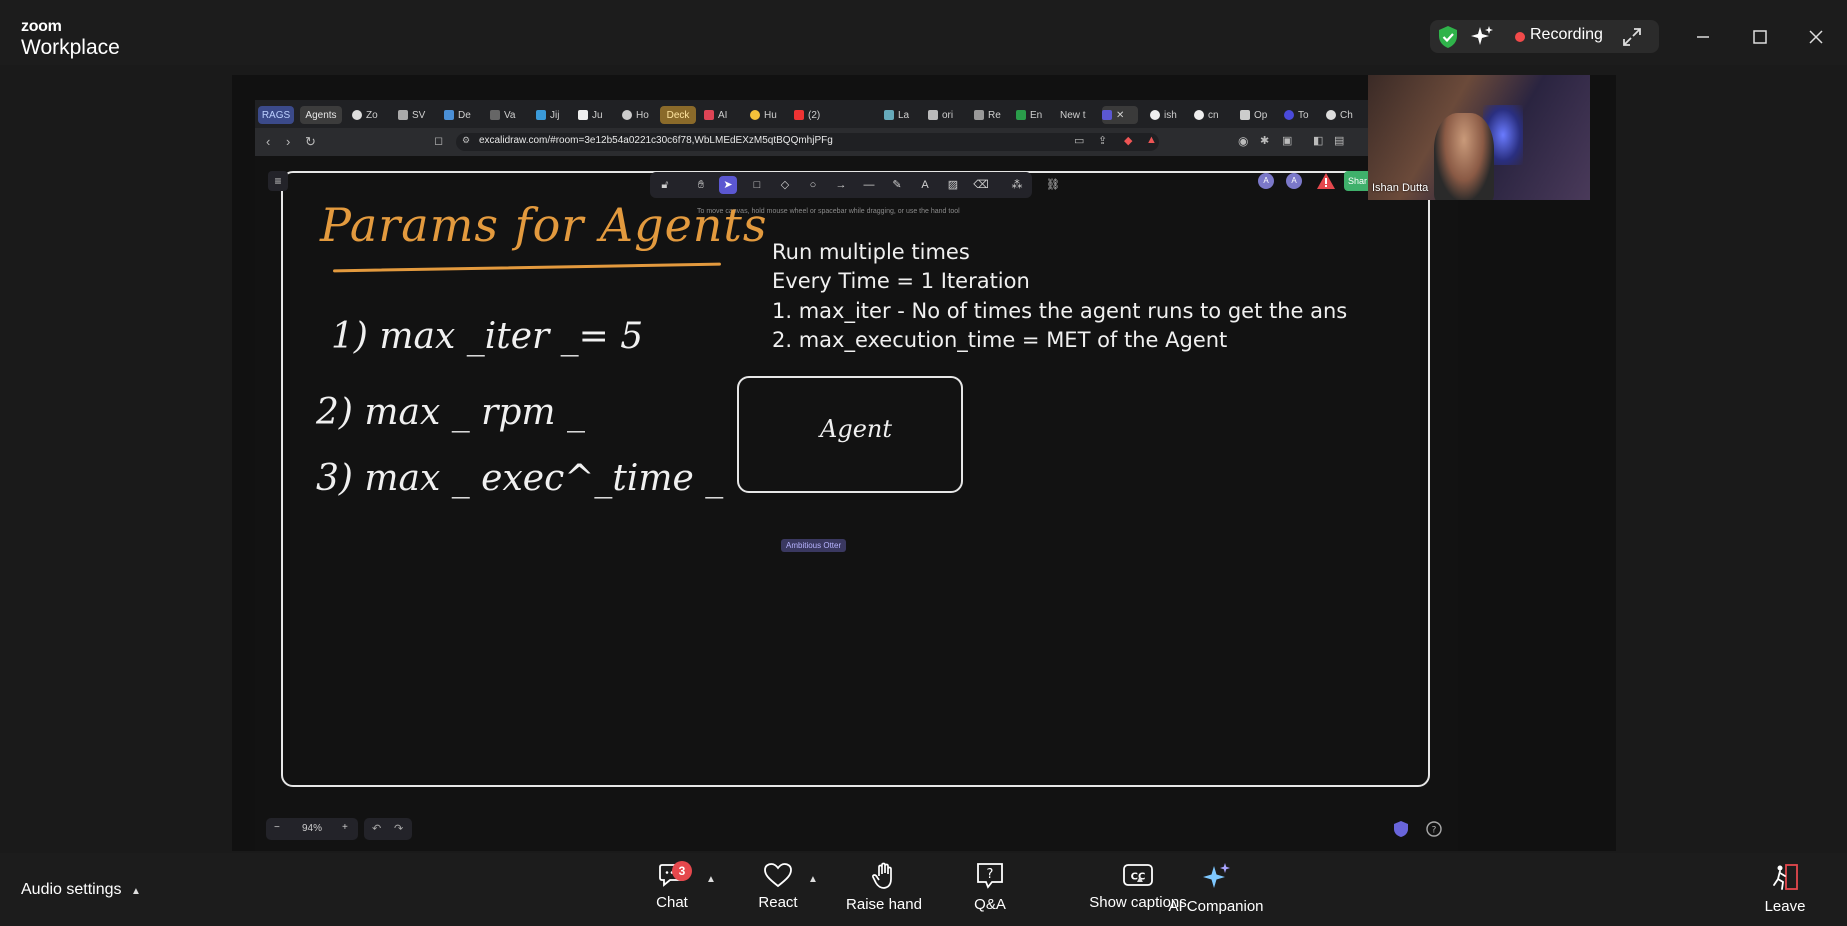 This screenshot has height=926, width=1847. Describe the element at coordinates (672, 902) in the screenshot. I see `chat-label: Chat` at that location.